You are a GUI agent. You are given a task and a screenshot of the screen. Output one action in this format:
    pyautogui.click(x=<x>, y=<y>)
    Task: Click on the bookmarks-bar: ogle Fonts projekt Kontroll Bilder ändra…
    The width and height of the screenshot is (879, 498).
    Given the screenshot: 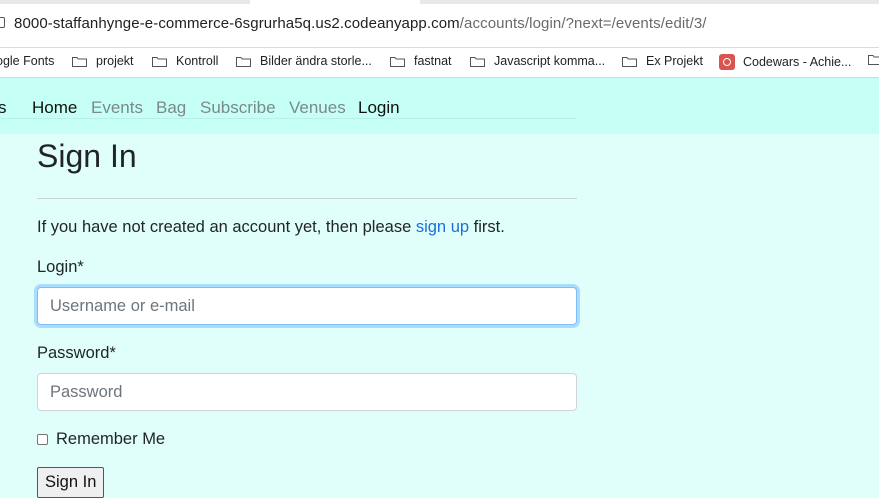 What is the action you would take?
    pyautogui.click(x=439, y=63)
    